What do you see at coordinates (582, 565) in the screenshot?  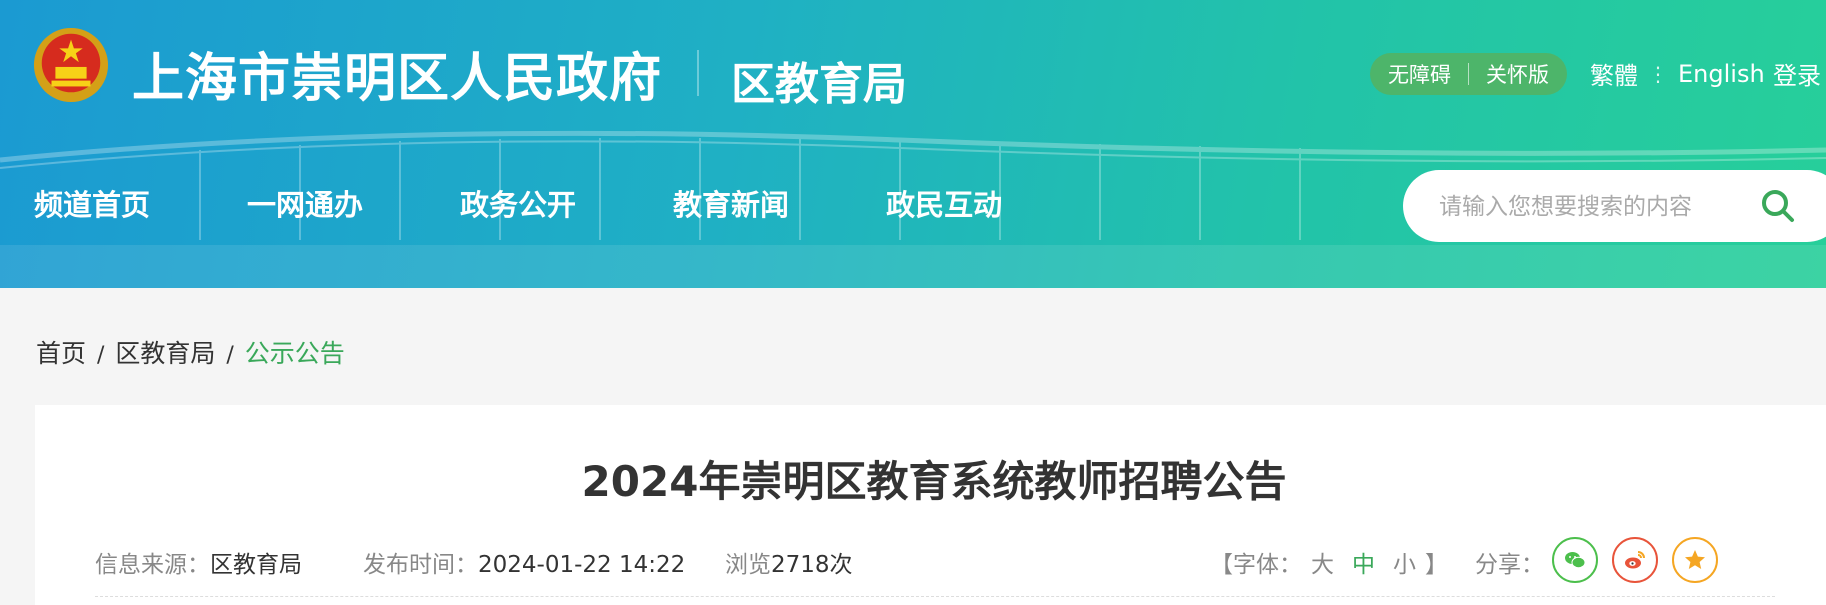 I see `date-value: 2024-01-22 14:22` at bounding box center [582, 565].